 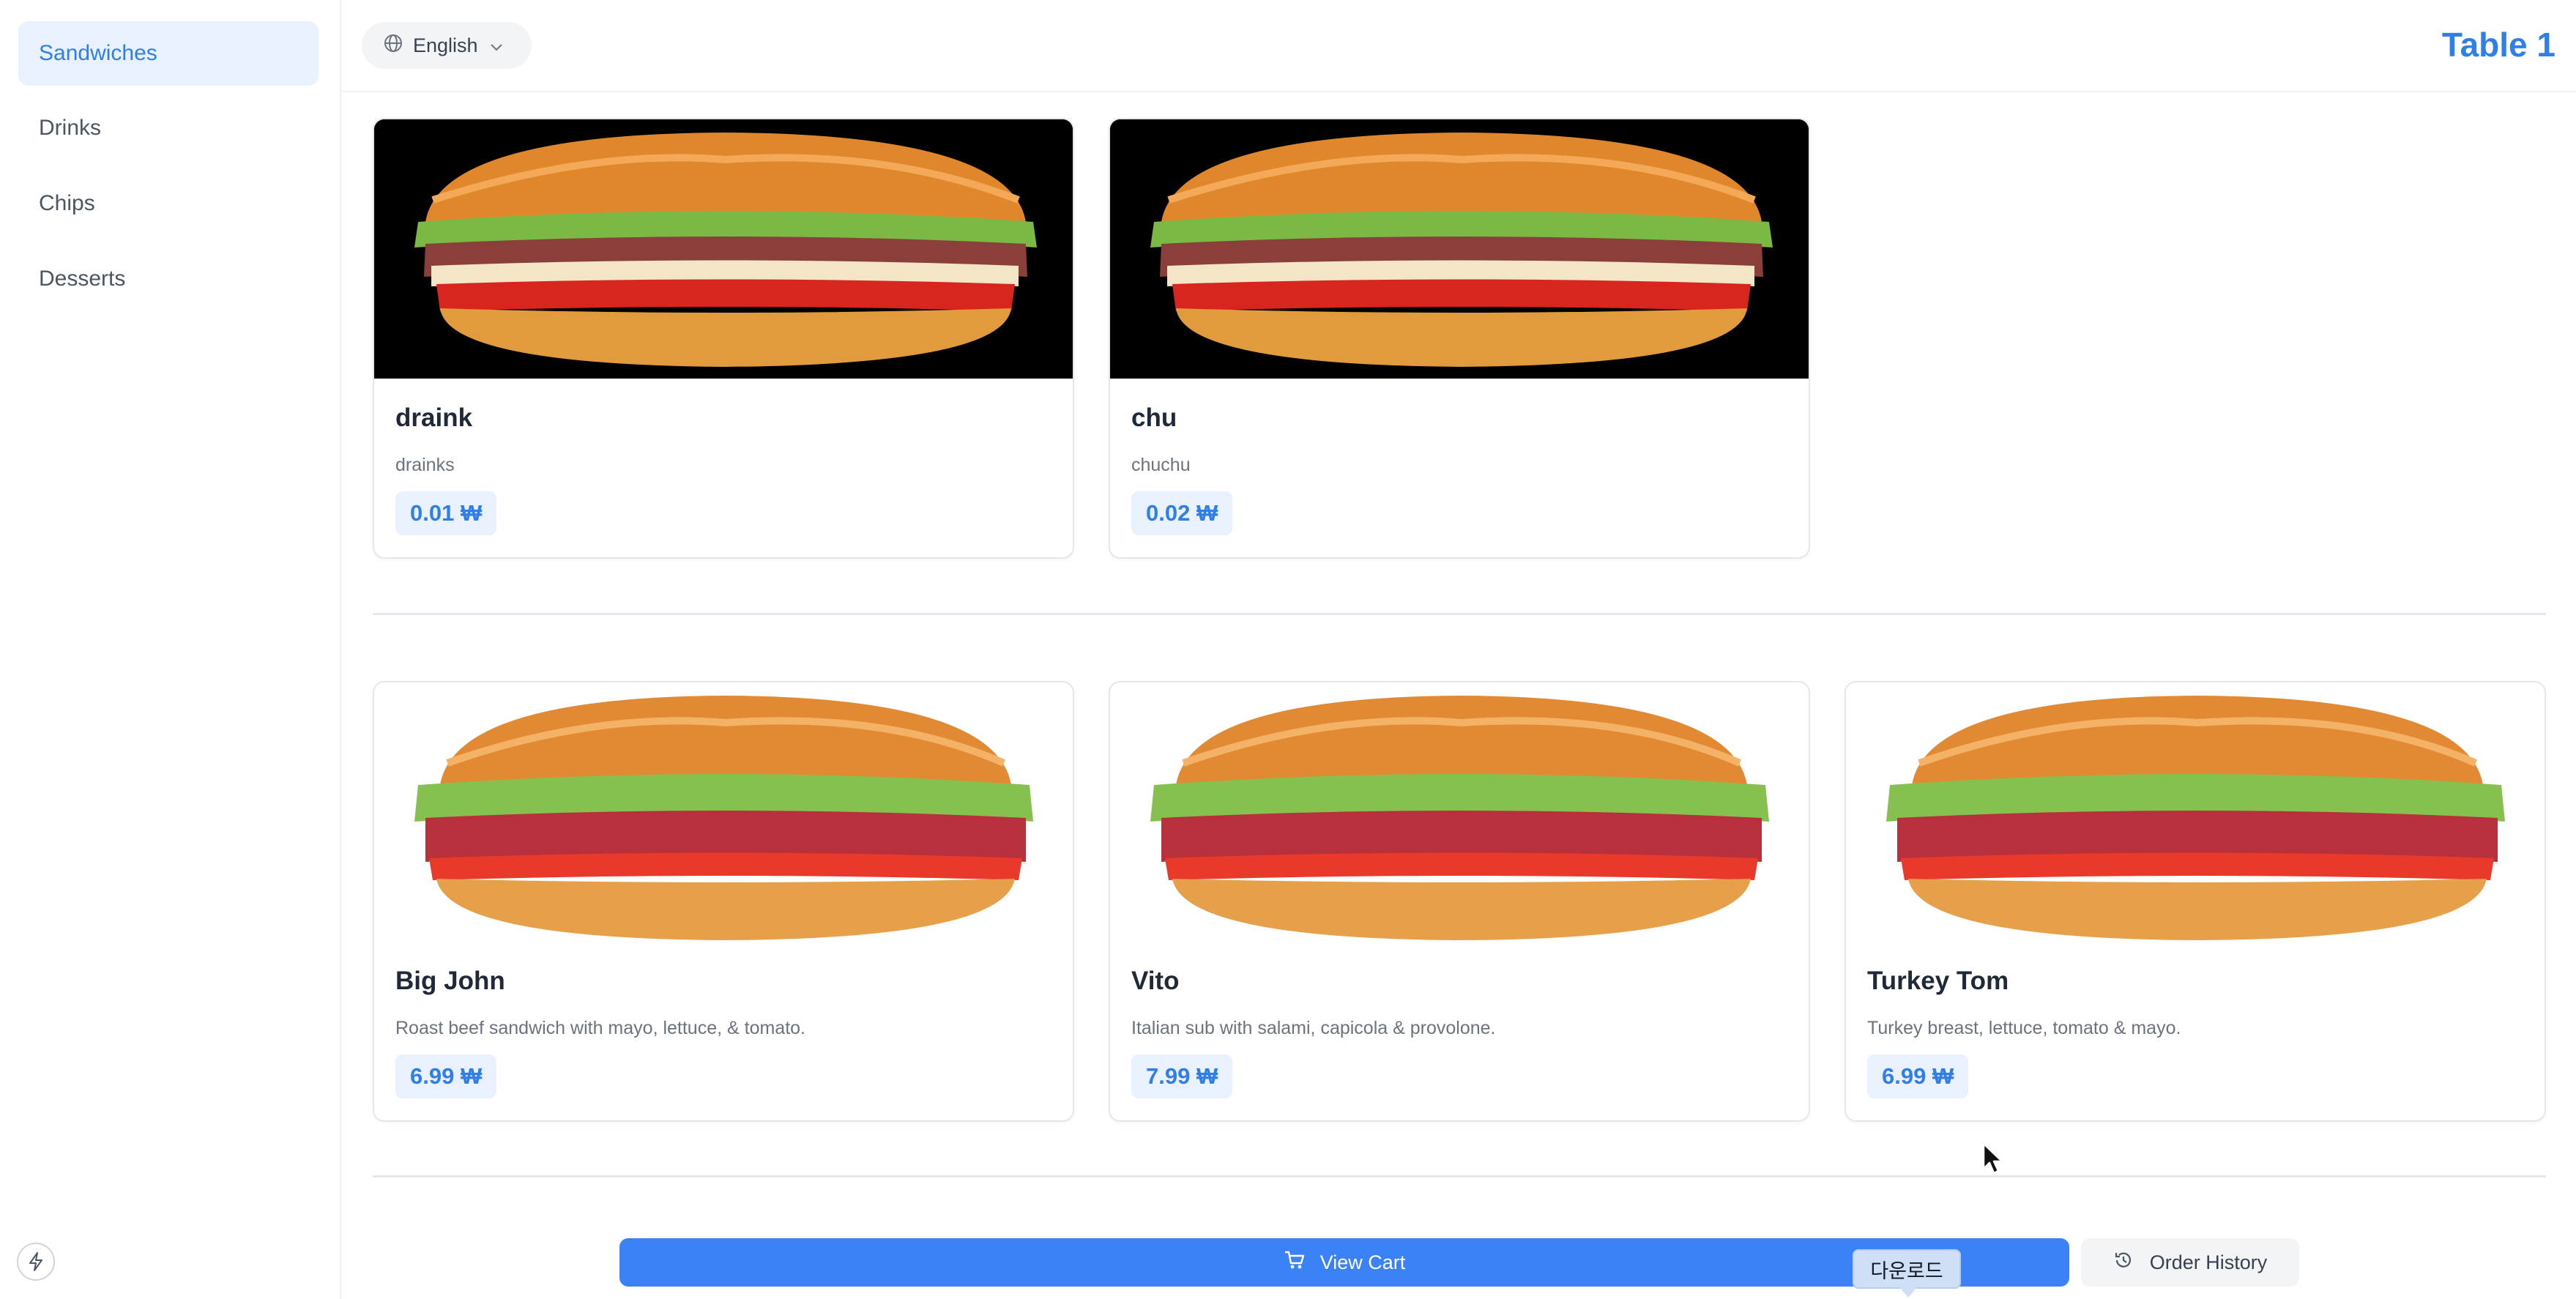 What do you see at coordinates (1938, 981) in the screenshot?
I see `item-name: Turkey Tom` at bounding box center [1938, 981].